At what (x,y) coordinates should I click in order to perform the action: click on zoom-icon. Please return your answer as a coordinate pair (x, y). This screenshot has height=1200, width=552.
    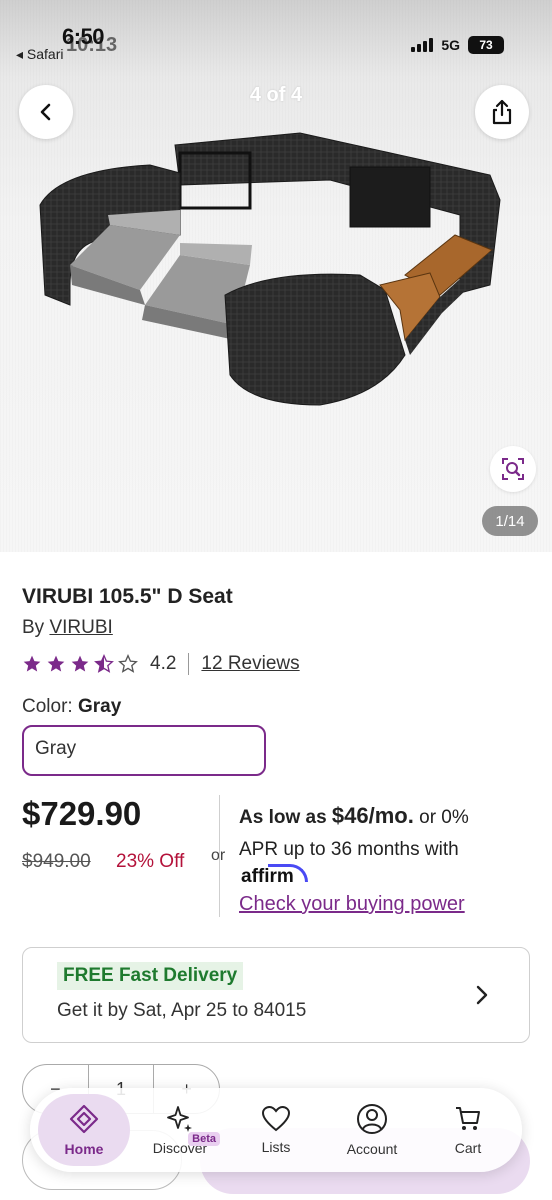
    Looking at the image, I should click on (513, 469).